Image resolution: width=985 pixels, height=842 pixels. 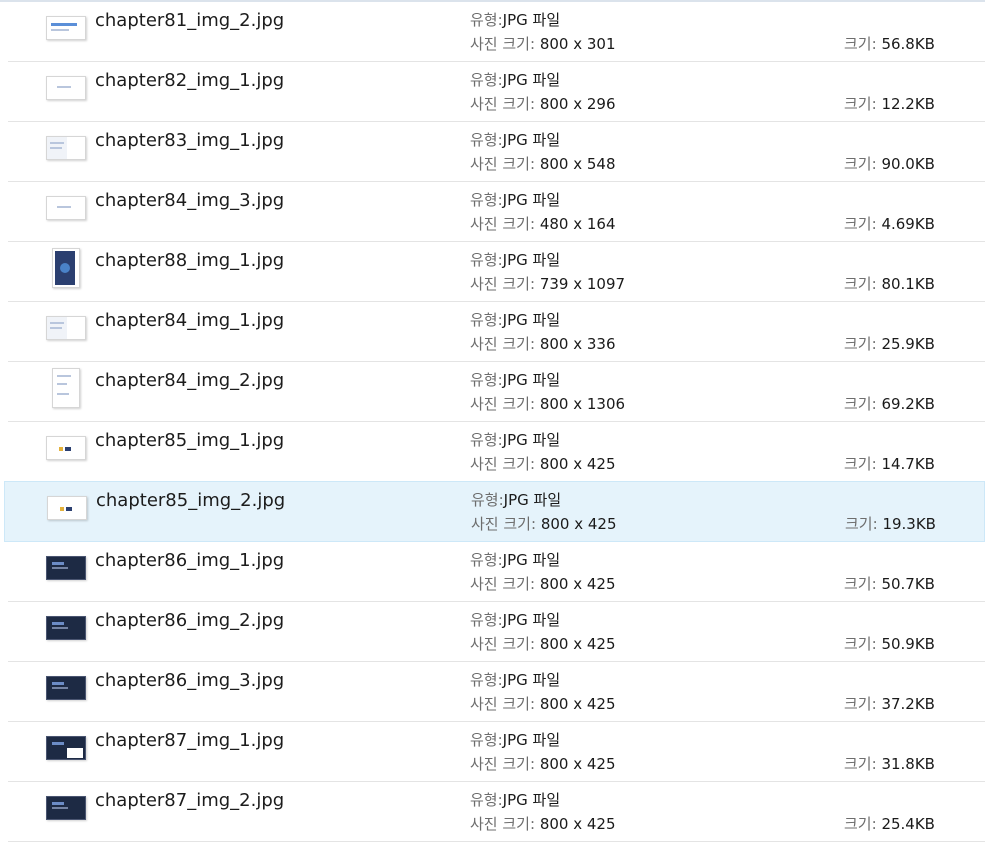 What do you see at coordinates (908, 764) in the screenshot?
I see `size-value: 31.8KB` at bounding box center [908, 764].